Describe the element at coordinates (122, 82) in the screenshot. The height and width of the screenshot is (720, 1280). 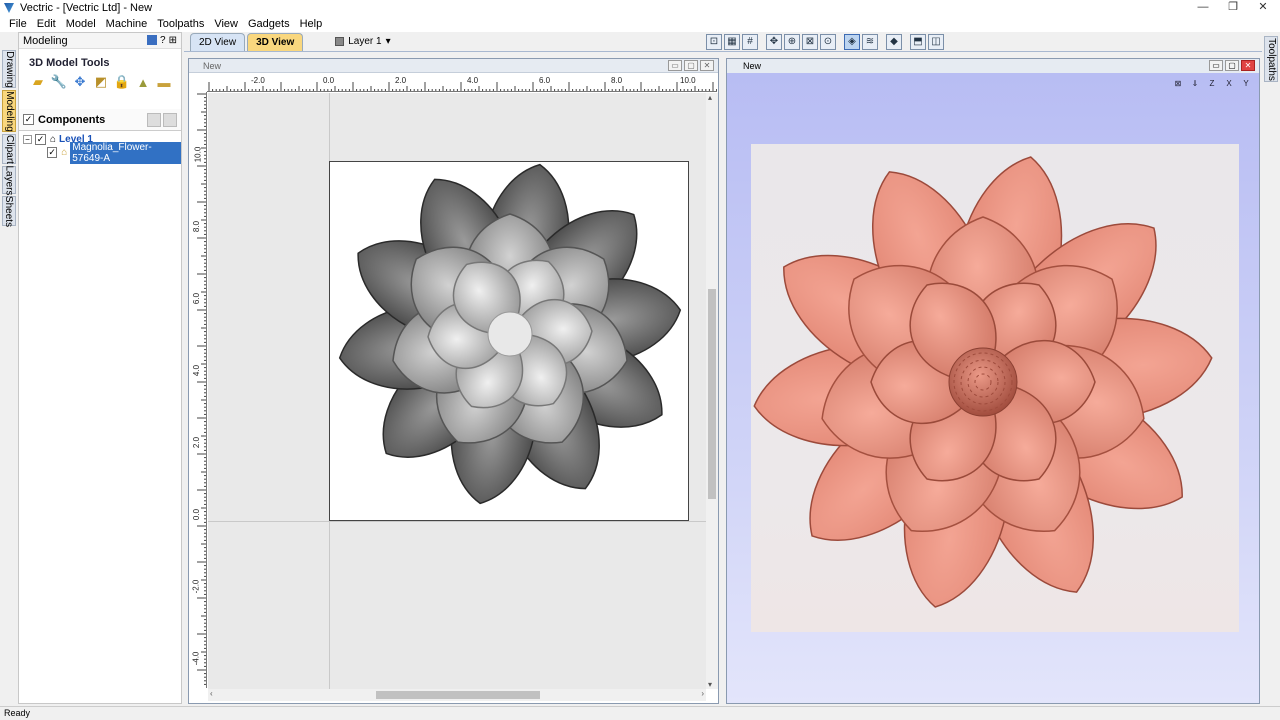
I see `lock-icon: 🔒` at that location.